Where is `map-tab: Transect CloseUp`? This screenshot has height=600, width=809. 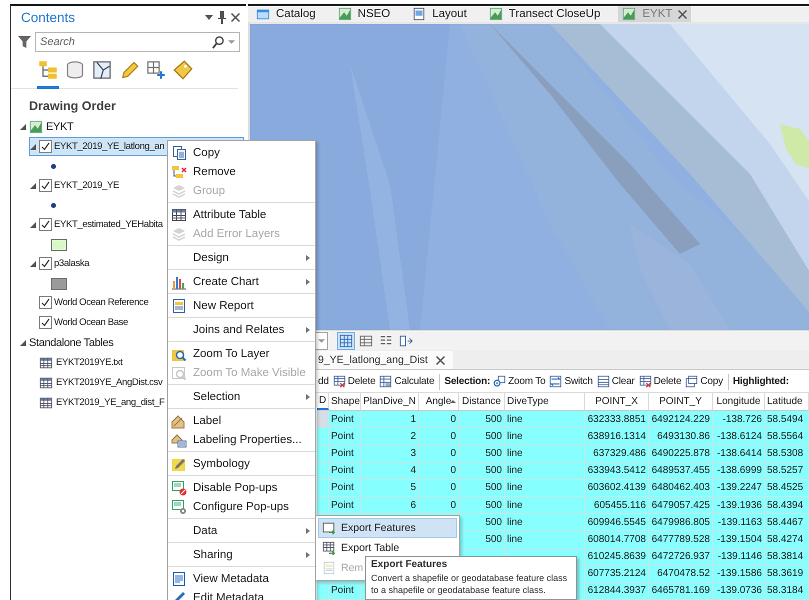 map-tab: Transect CloseUp is located at coordinates (544, 14).